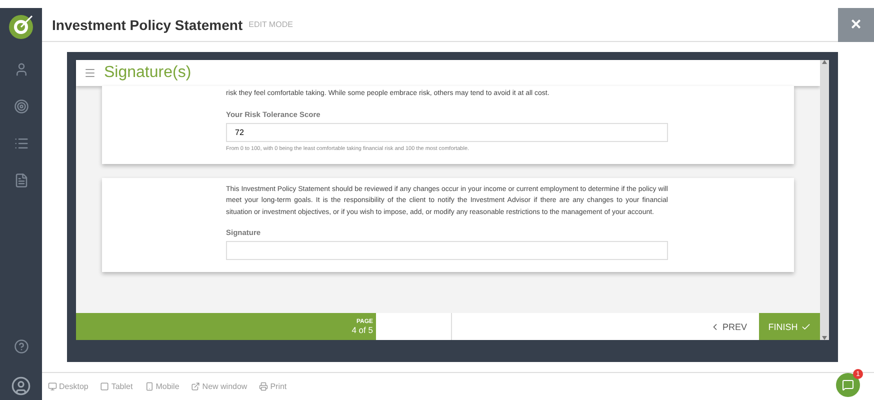  Describe the element at coordinates (219, 386) in the screenshot. I see `toolbar-button: New window` at that location.